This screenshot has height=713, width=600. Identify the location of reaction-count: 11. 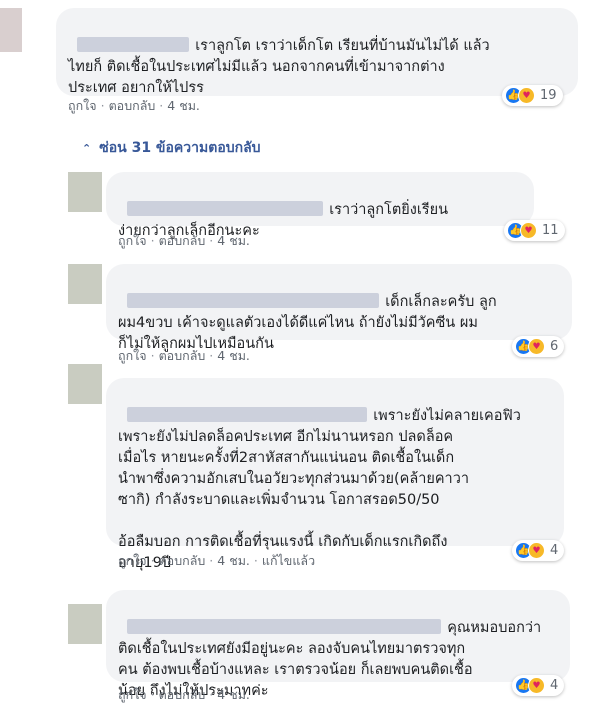
(550, 230).